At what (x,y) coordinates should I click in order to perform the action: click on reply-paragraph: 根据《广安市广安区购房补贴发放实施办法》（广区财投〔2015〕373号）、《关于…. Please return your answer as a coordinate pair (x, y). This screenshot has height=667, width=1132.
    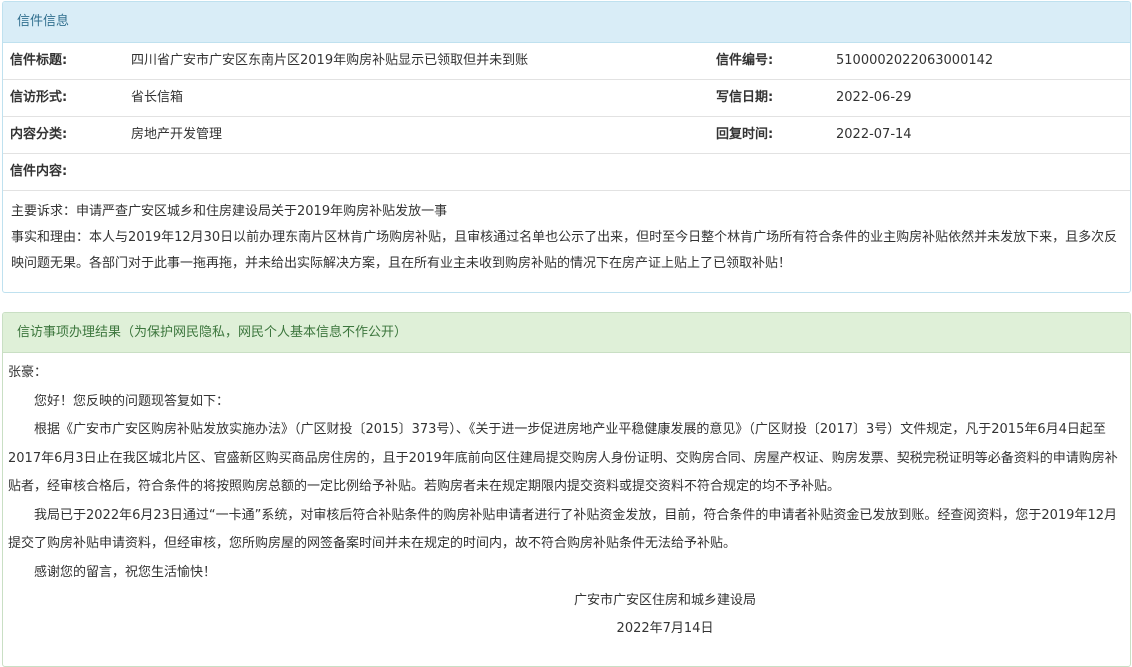
    Looking at the image, I should click on (563, 458).